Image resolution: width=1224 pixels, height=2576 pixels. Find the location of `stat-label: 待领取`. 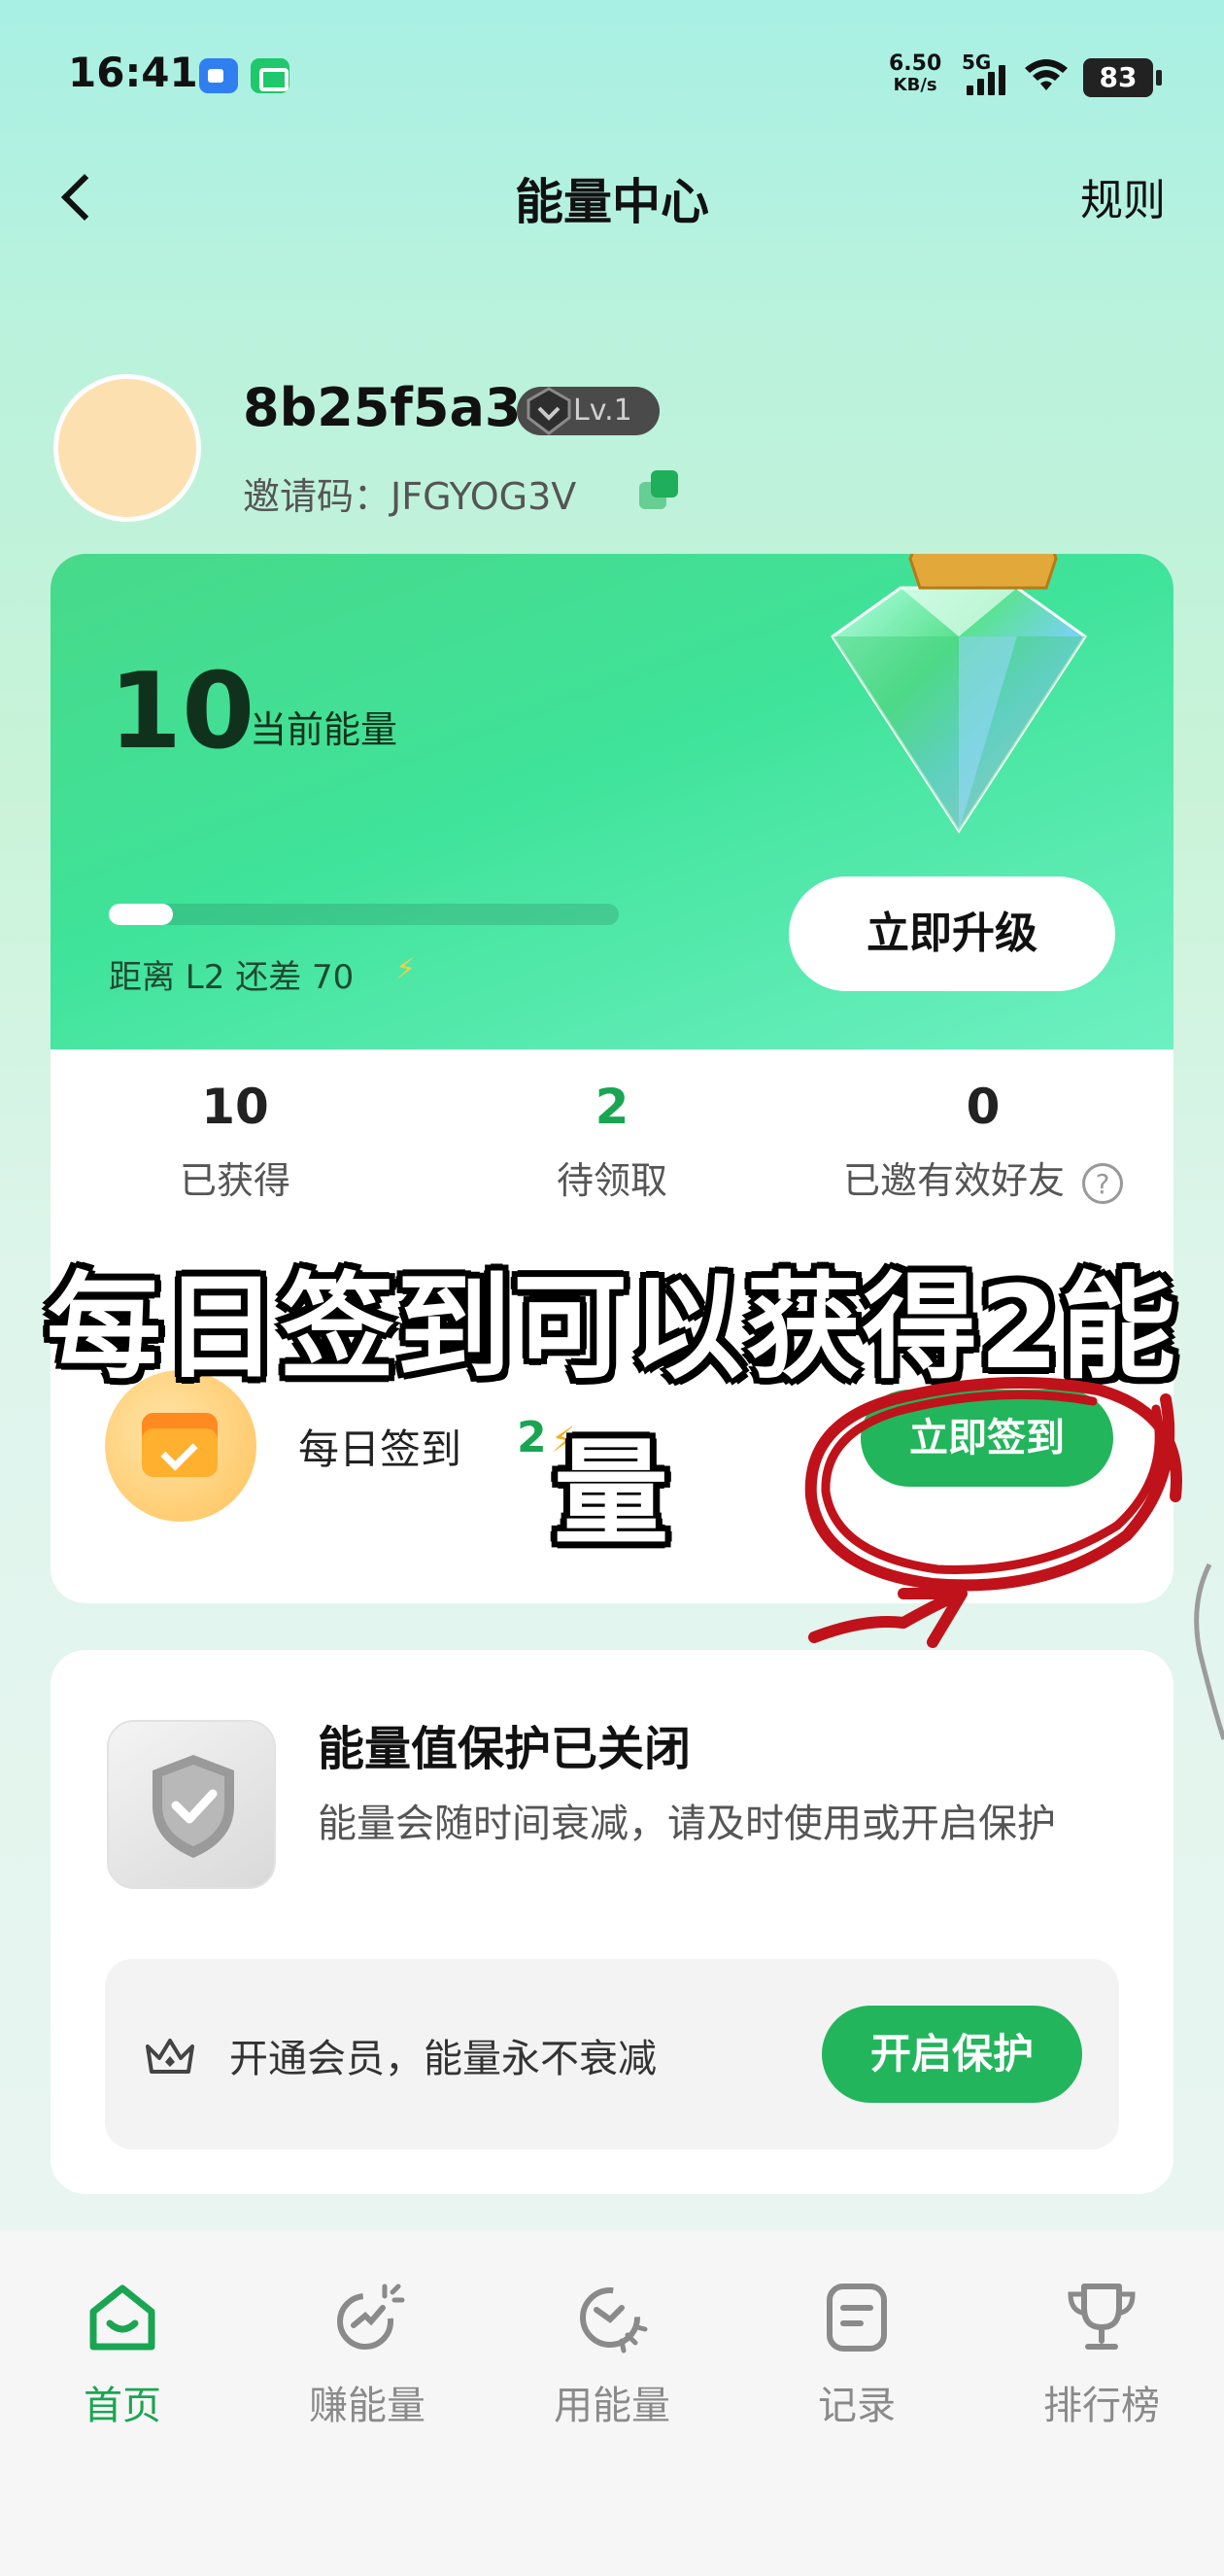

stat-label: 待领取 is located at coordinates (611, 1180).